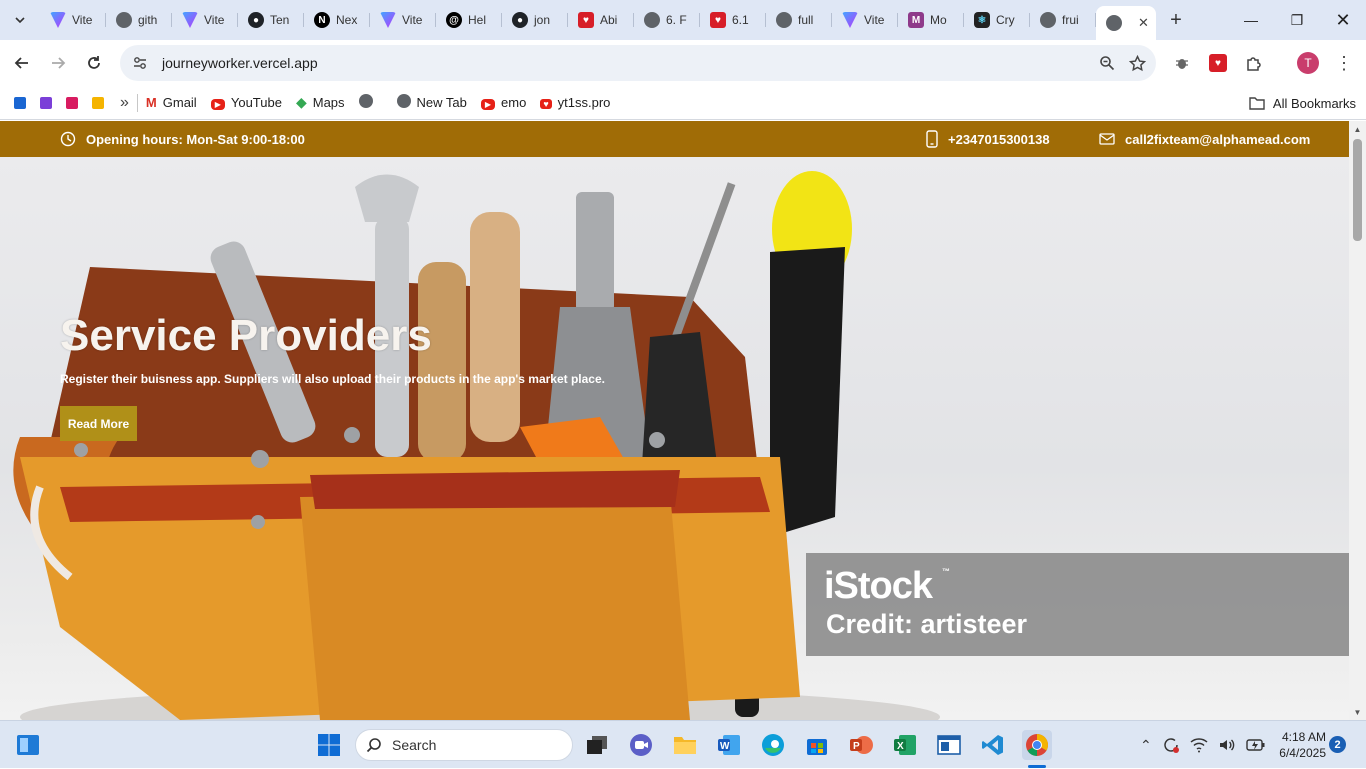 The width and height of the screenshot is (1366, 769). I want to click on browser-tab: ⚛ Cry, so click(997, 20).